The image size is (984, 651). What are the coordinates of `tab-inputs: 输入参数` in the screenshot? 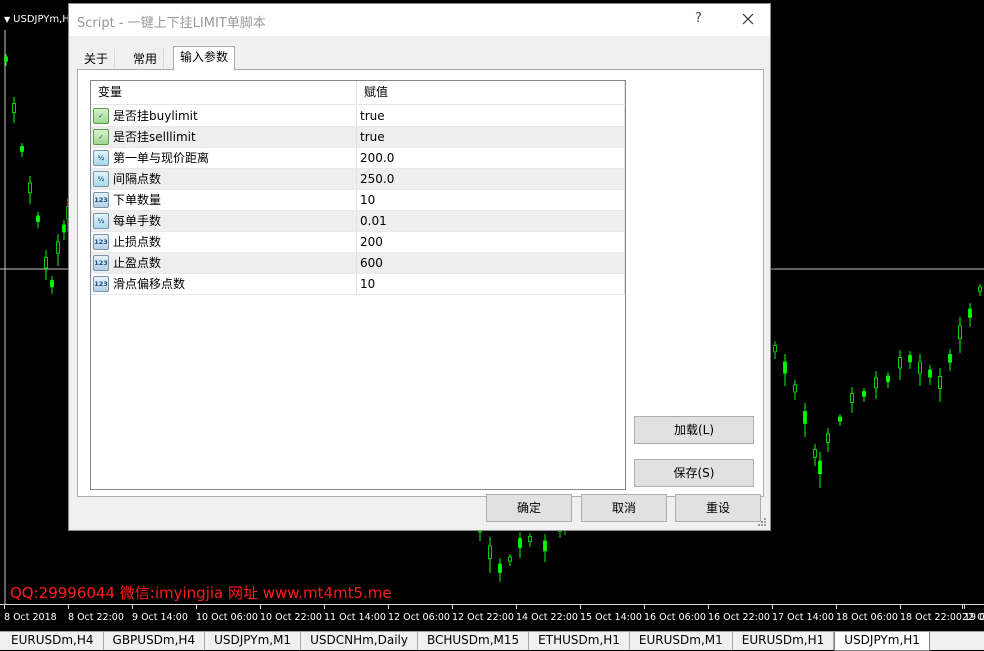 It's located at (204, 58).